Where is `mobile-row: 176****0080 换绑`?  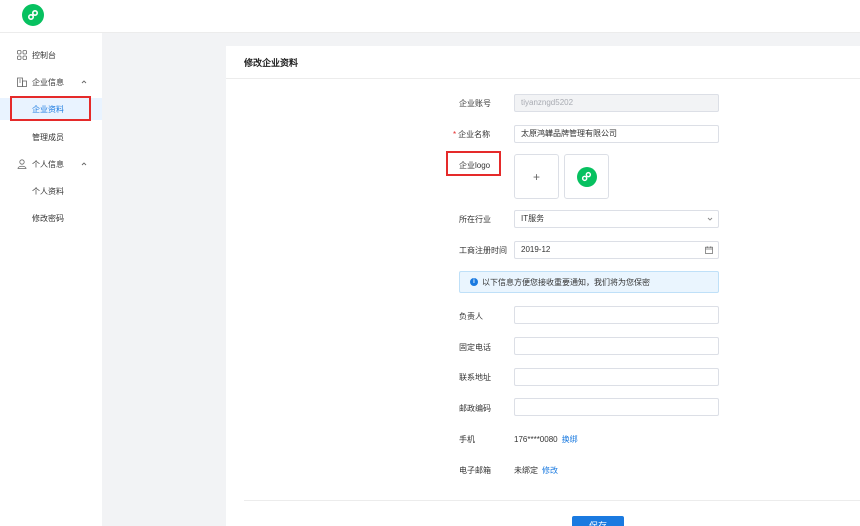
mobile-row: 176****0080 换绑 is located at coordinates (546, 439).